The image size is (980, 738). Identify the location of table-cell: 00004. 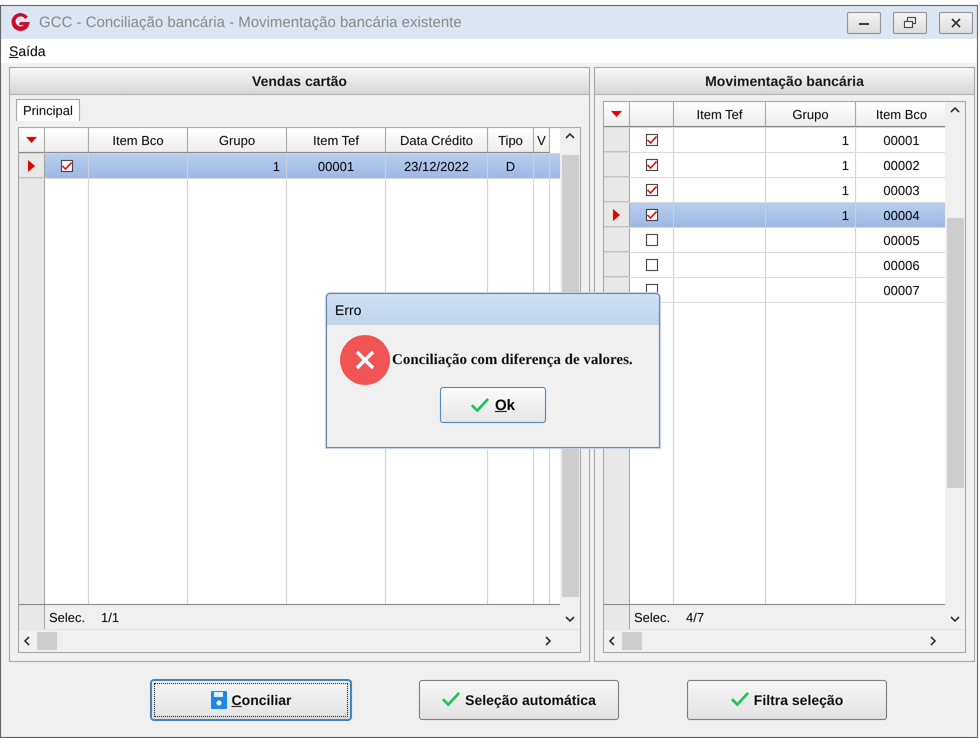
(901, 215).